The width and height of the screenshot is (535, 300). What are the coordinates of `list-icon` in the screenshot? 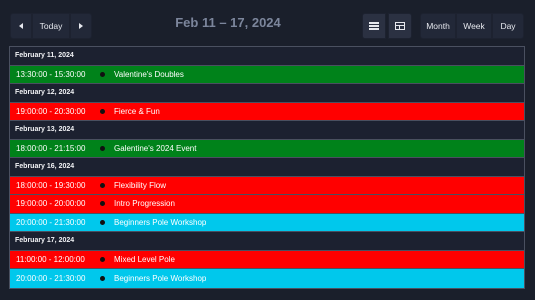 It's located at (374, 26).